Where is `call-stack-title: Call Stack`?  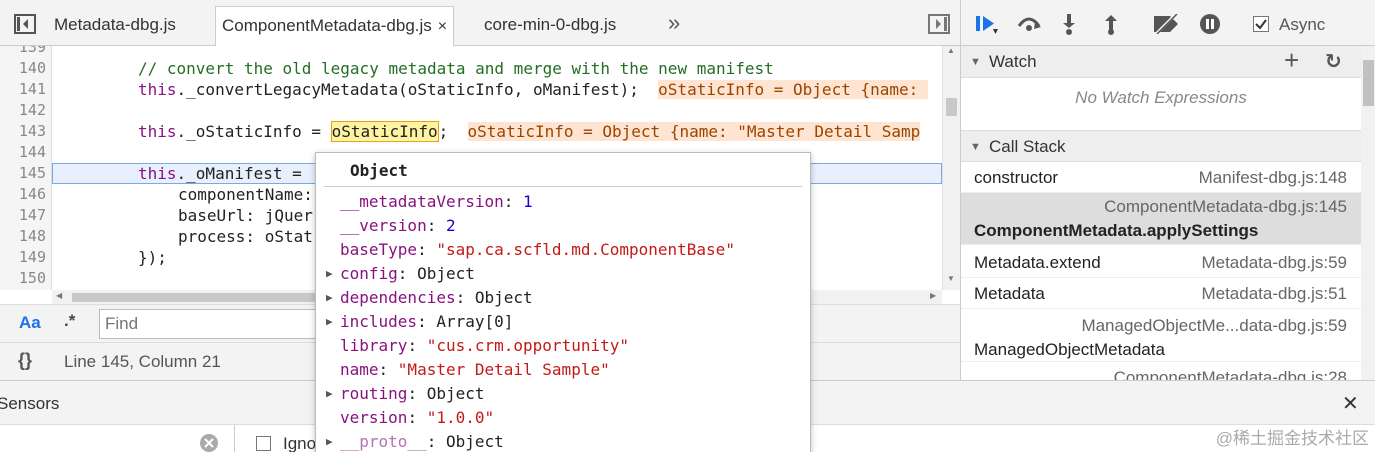
call-stack-title: Call Stack is located at coordinates (1027, 146).